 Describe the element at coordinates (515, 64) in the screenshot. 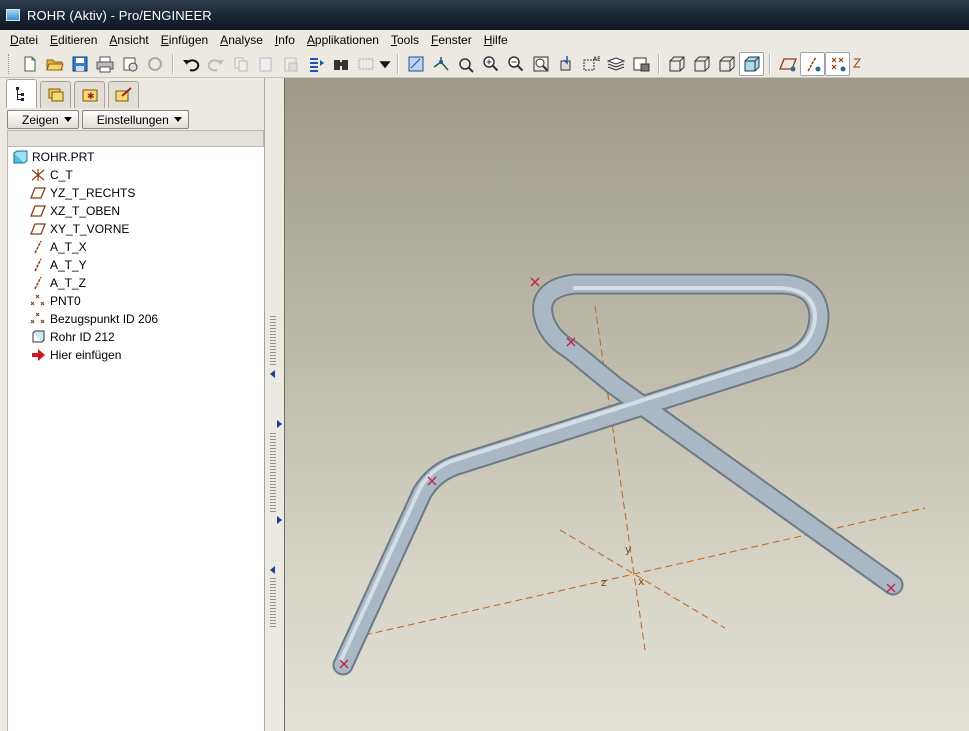

I see `zoom-out-icon` at that location.